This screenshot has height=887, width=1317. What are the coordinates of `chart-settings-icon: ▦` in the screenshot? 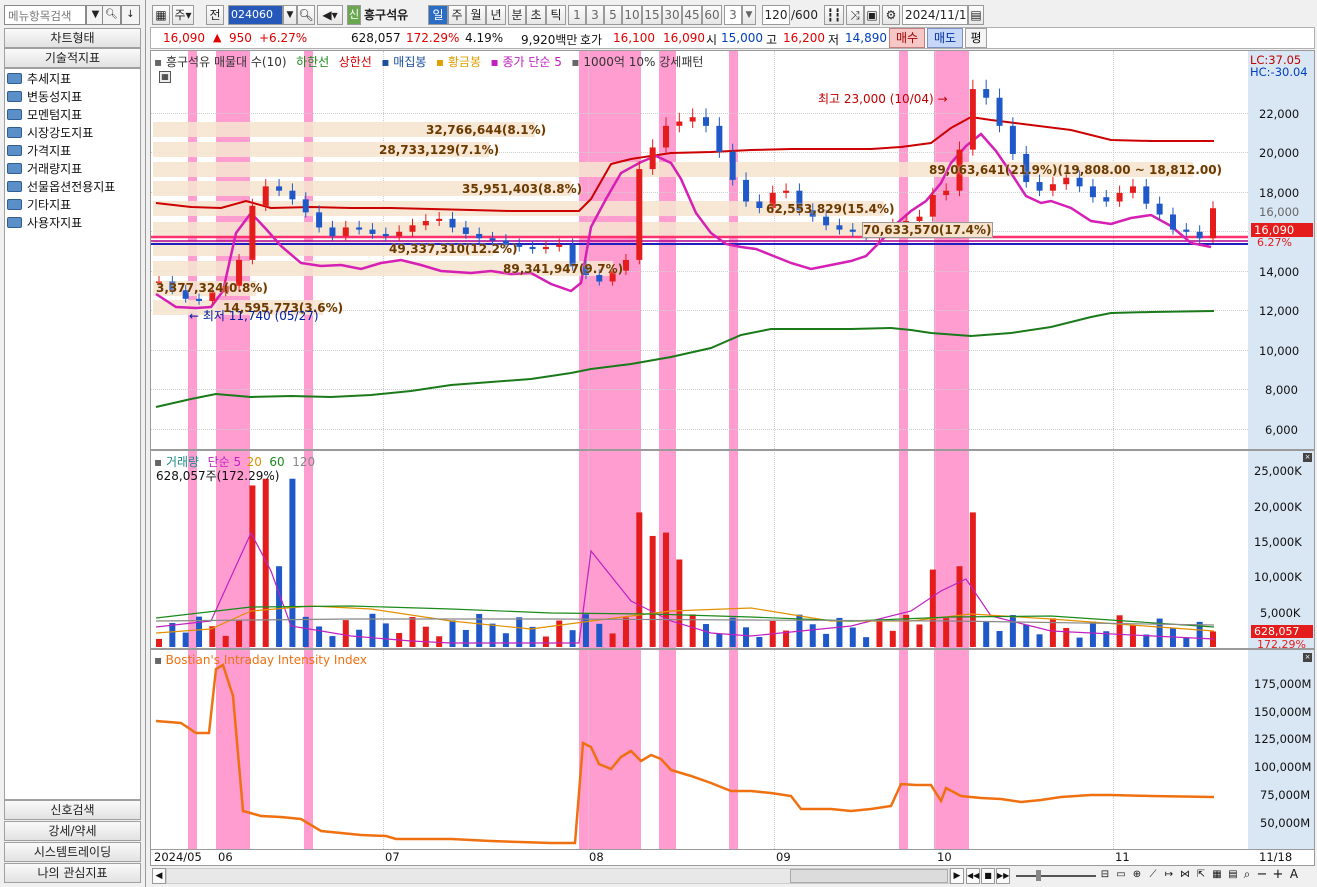 It's located at (161, 15).